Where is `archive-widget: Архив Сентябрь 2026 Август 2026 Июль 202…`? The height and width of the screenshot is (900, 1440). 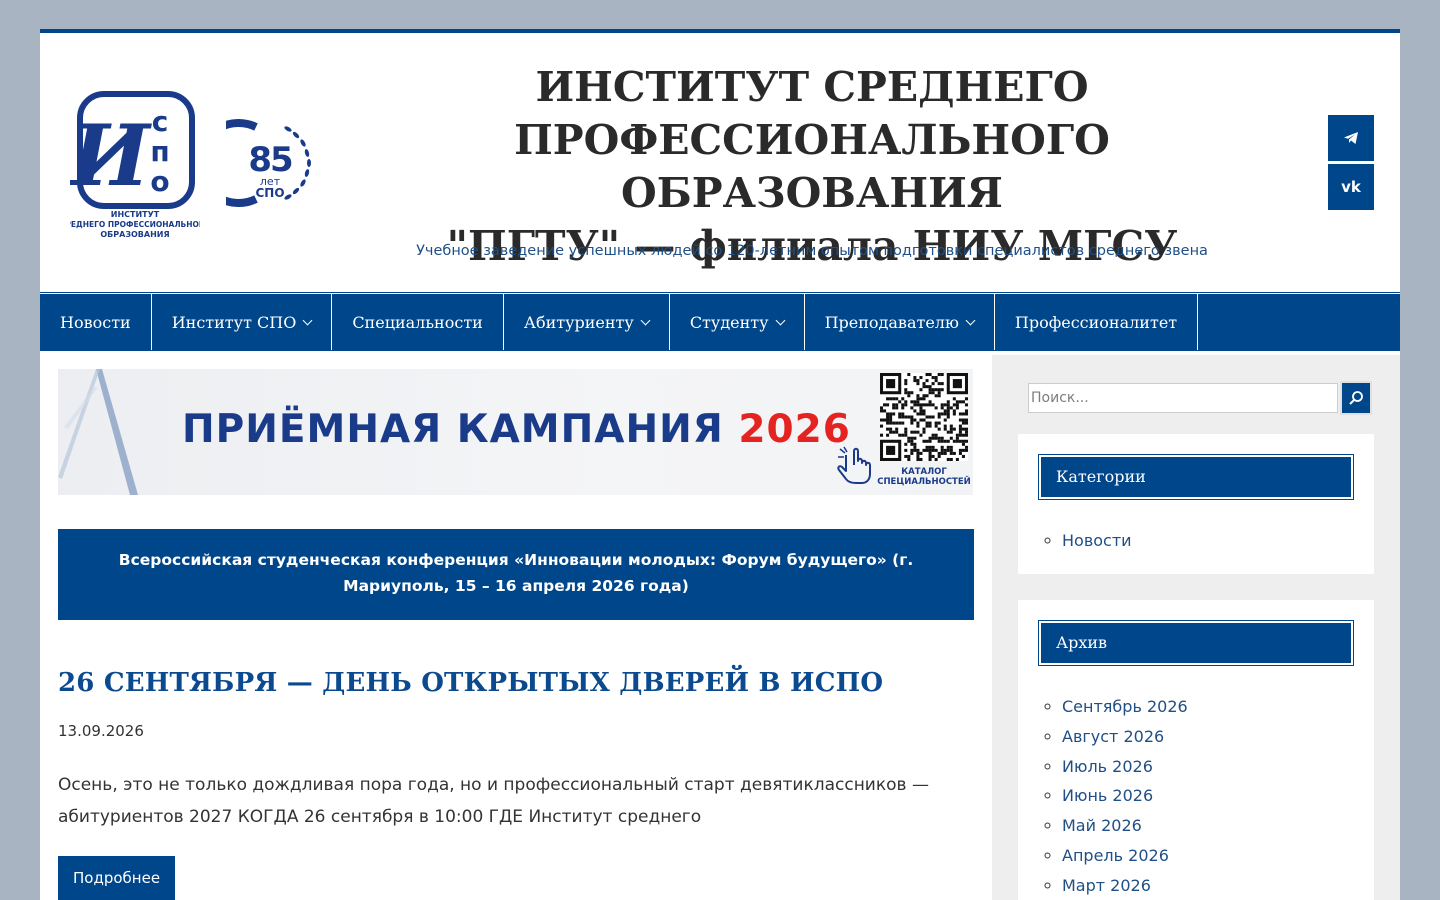 archive-widget: Архив Сентябрь 2026 Август 2026 Июль 202… is located at coordinates (1196, 750).